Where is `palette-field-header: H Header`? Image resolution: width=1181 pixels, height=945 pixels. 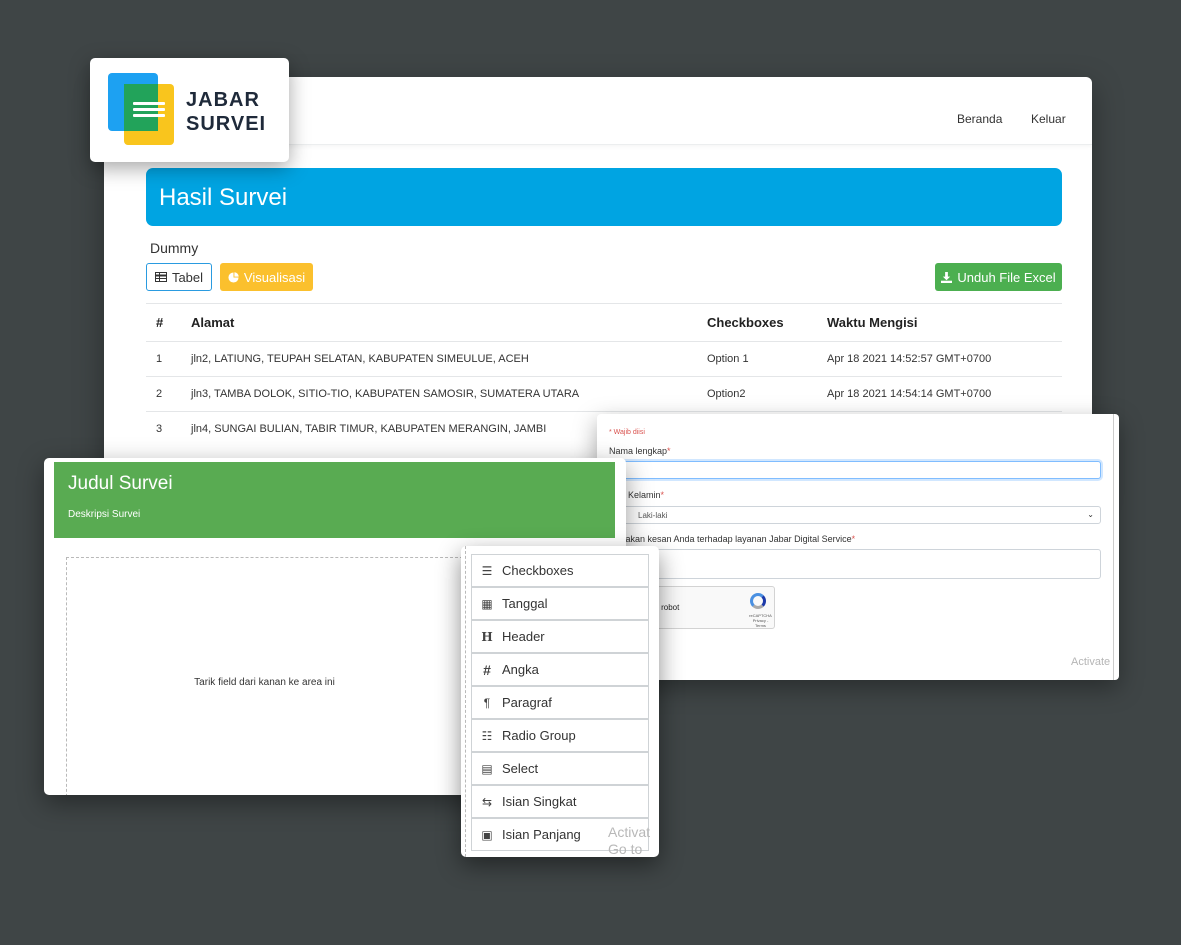
palette-field-header: H Header is located at coordinates (560, 636).